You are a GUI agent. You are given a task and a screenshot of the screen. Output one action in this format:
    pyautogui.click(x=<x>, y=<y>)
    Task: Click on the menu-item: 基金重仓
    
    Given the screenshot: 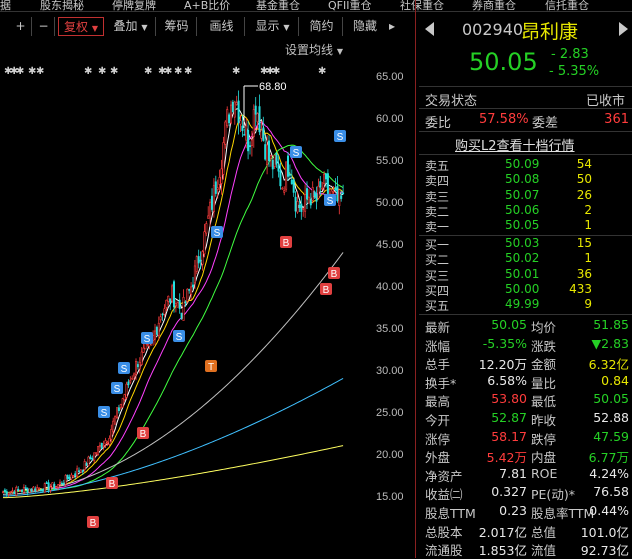 What is the action you would take?
    pyautogui.click(x=278, y=5)
    